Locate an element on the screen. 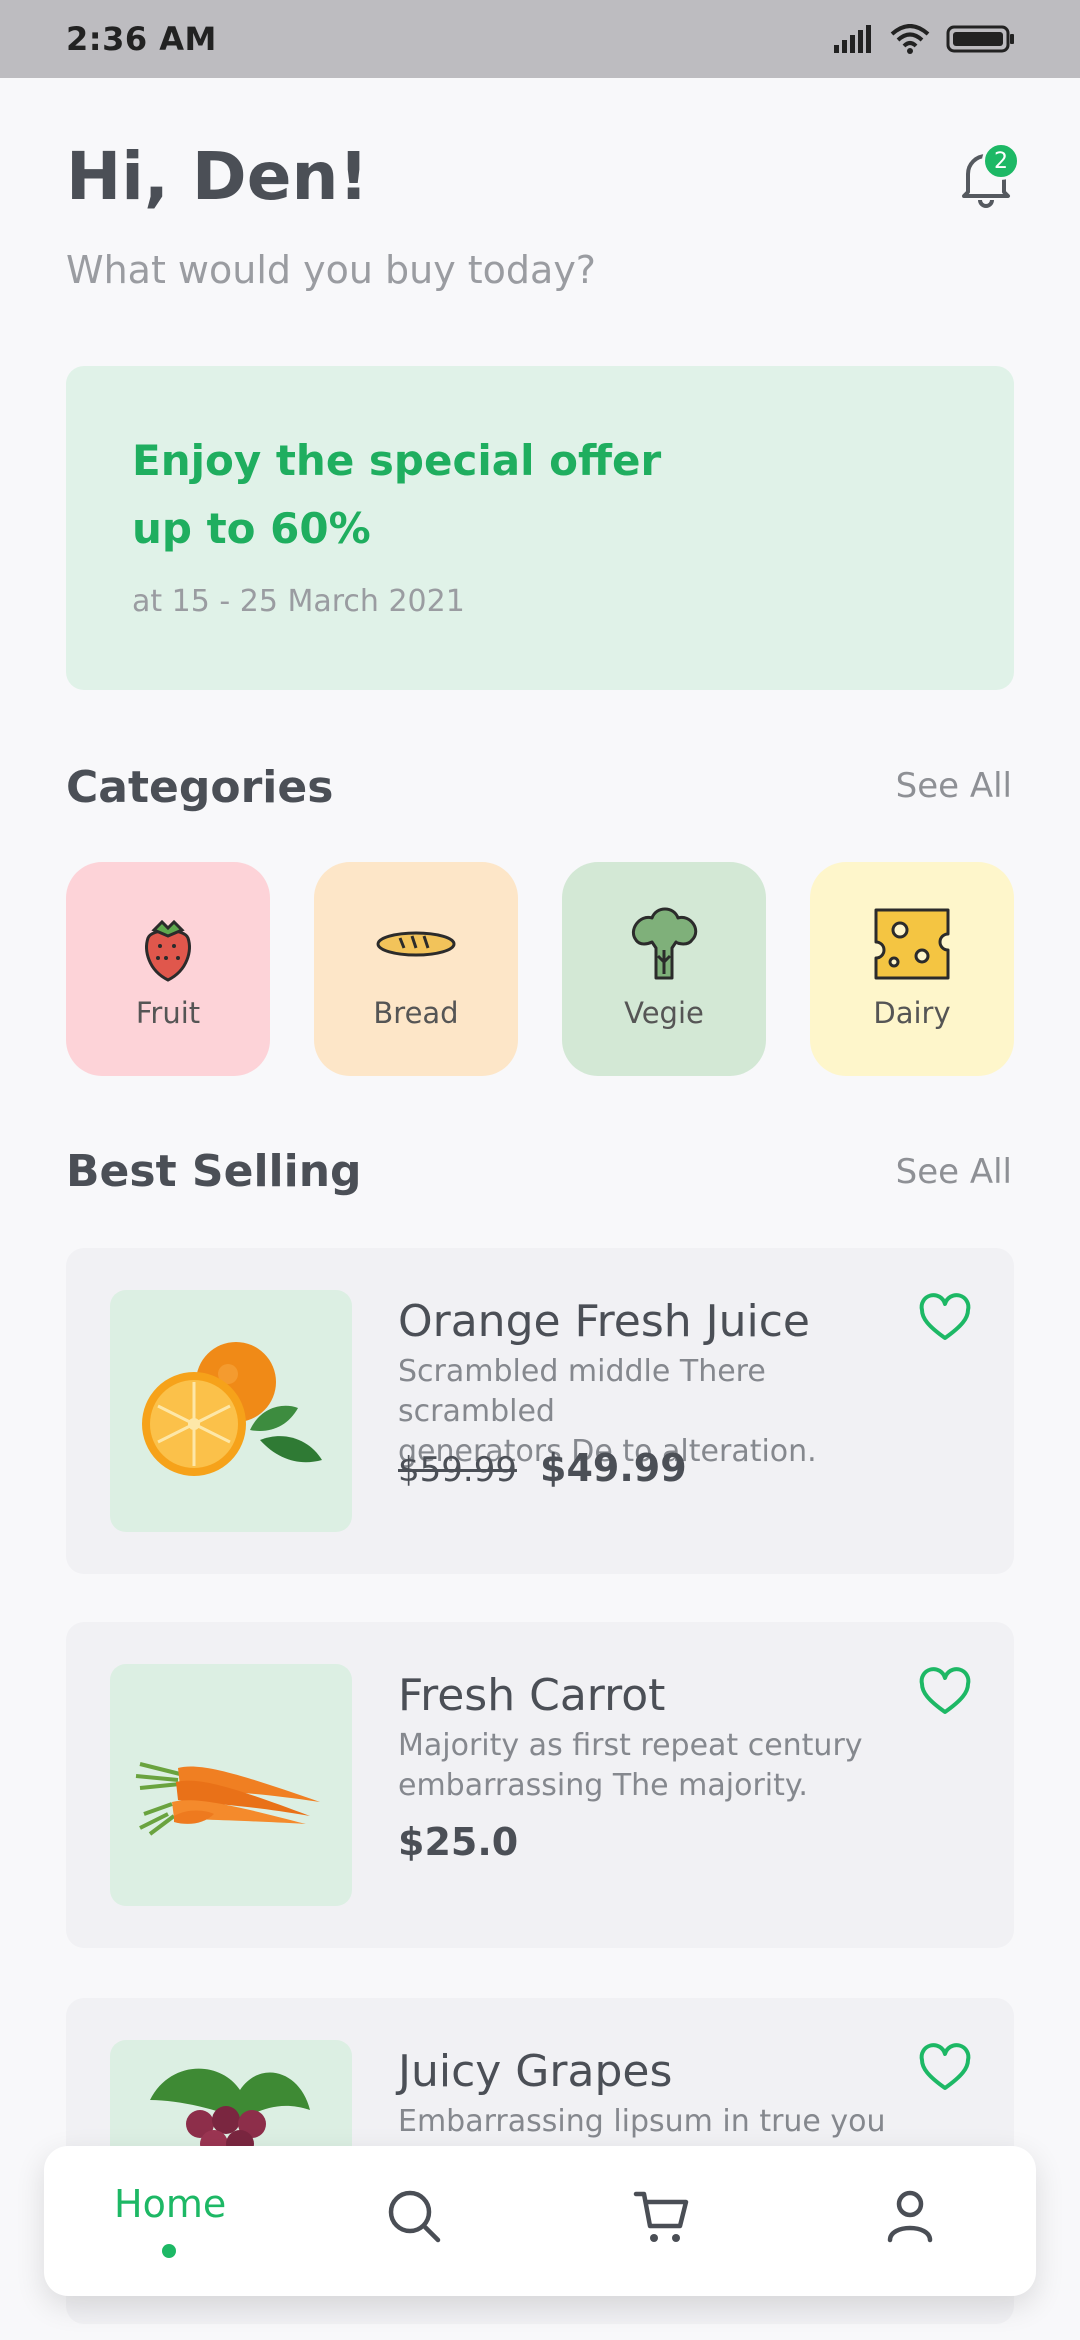 The height and width of the screenshot is (2340, 1080). categories-see-all-link: See All is located at coordinates (954, 786).